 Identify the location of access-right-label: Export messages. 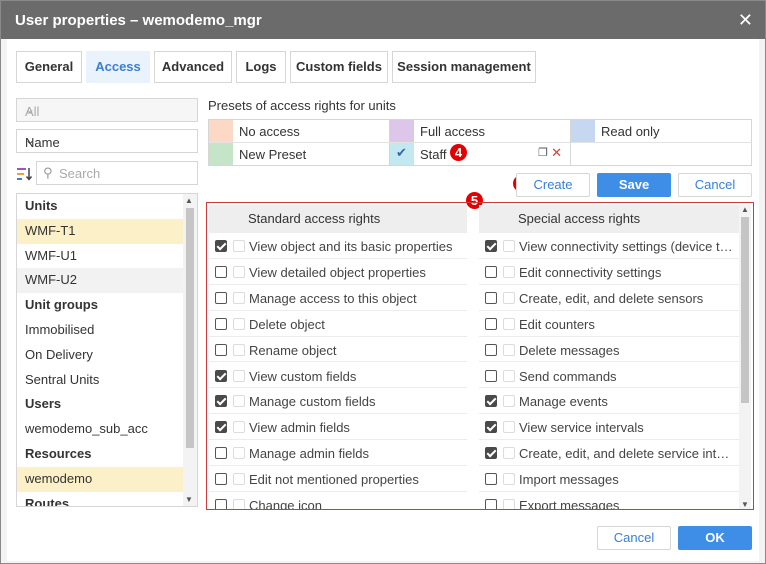
(569, 503).